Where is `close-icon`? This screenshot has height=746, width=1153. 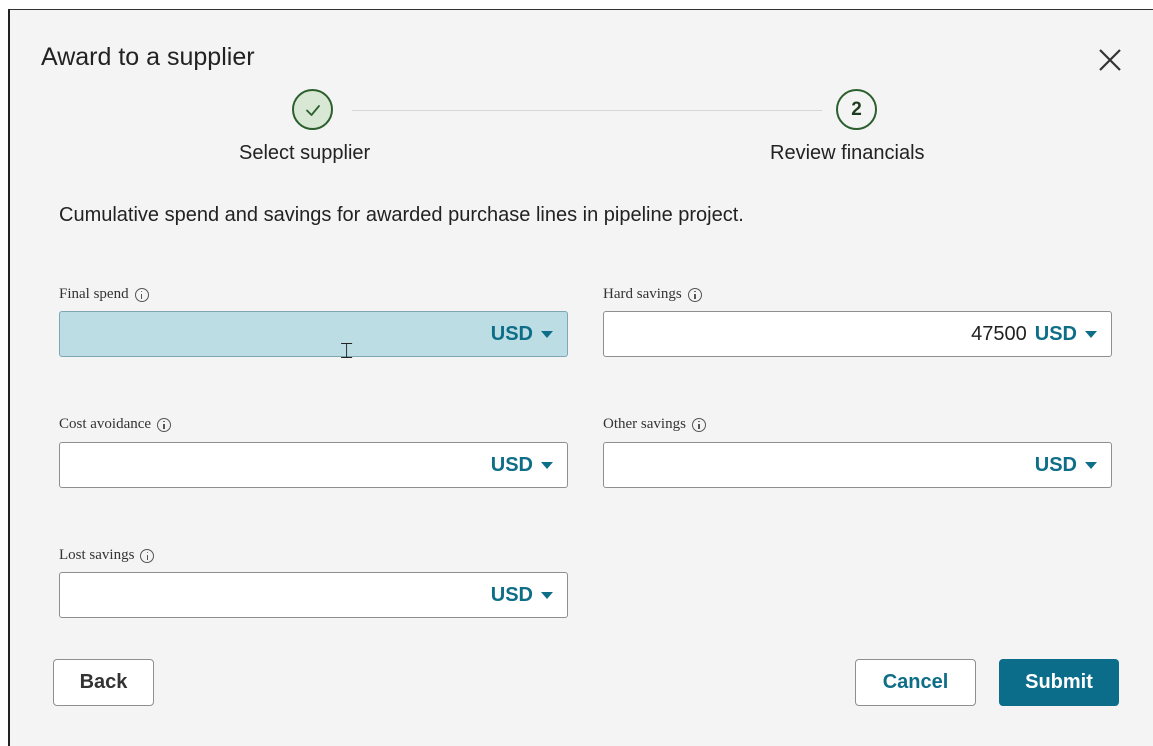
close-icon is located at coordinates (1110, 60).